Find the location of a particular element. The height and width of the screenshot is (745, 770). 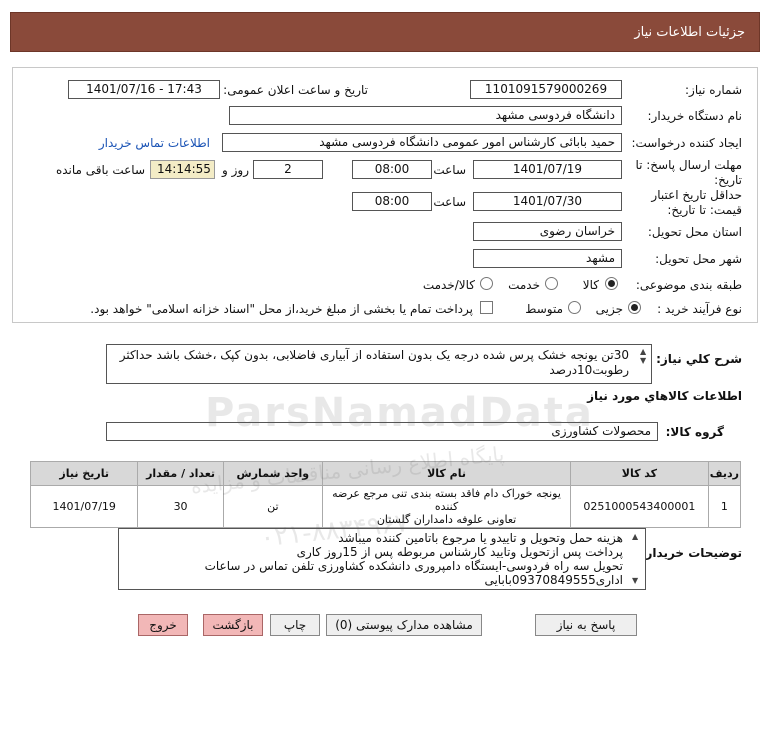

requester-label: ایجاد کننده درخواست: is located at coordinates (686, 143).